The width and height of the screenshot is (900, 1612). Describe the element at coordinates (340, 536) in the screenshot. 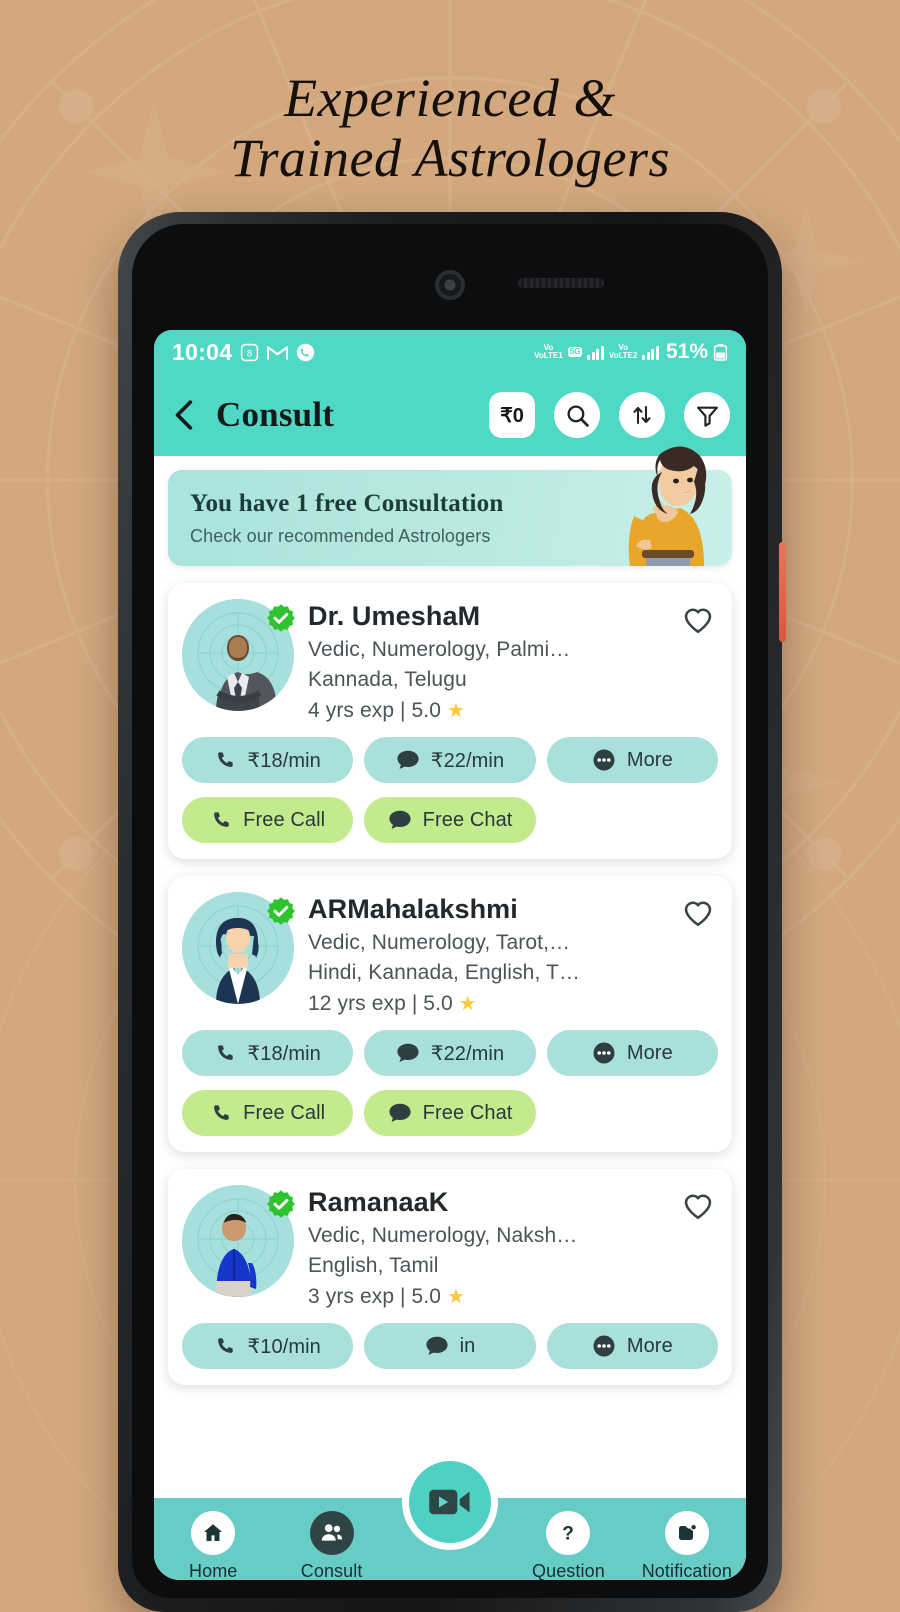

I see `banner-subtitle: Check our recommended Astrologers` at that location.